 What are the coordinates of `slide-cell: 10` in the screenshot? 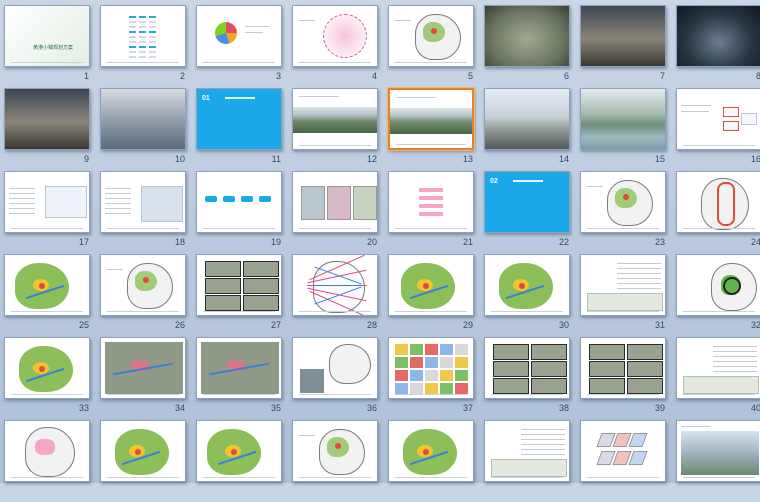 It's located at (143, 129).